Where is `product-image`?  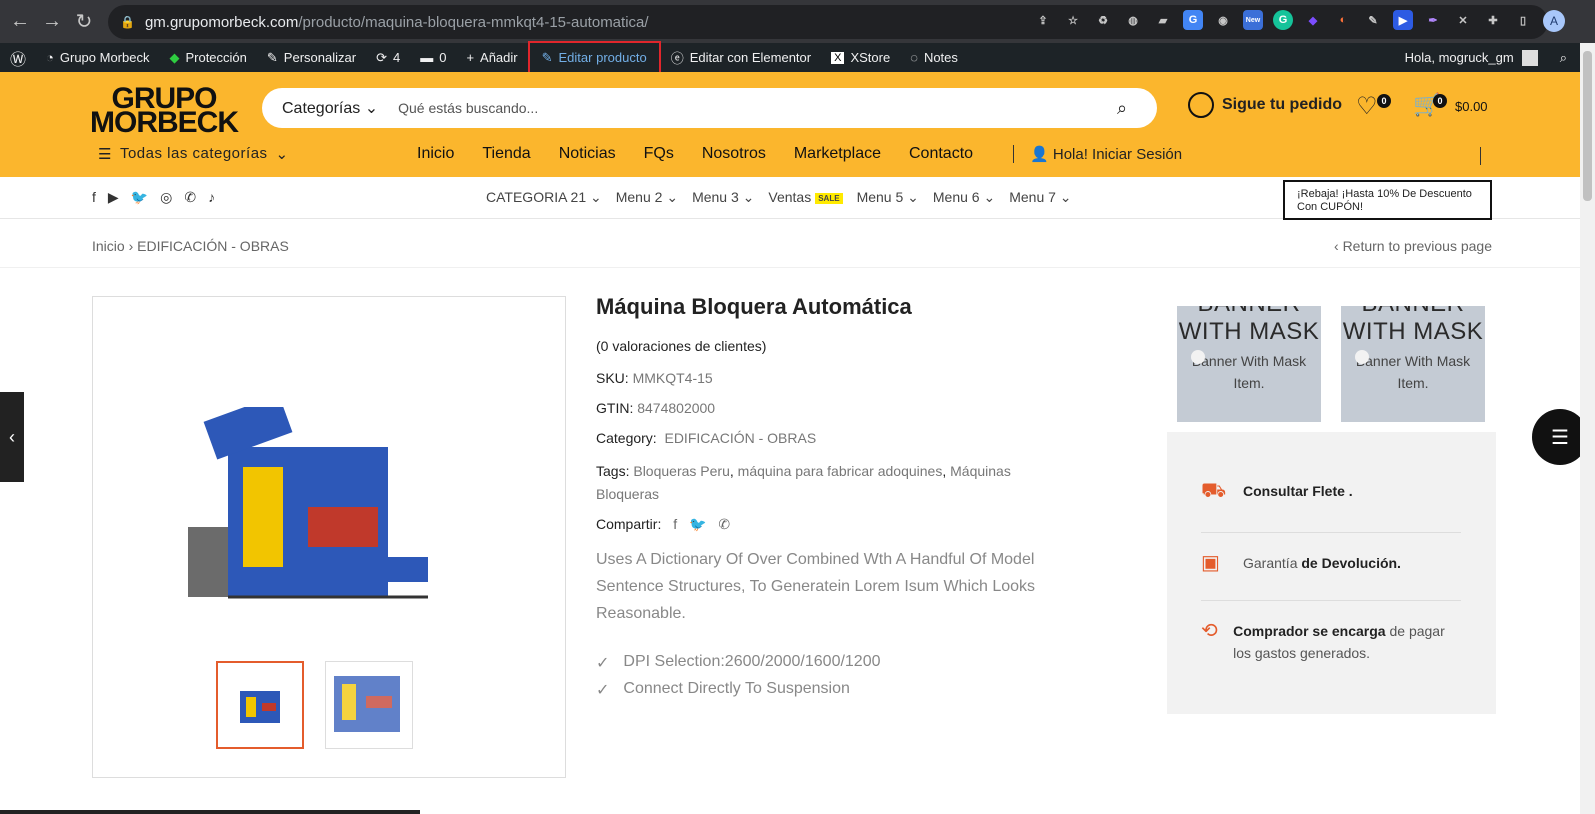 product-image is located at coordinates (310, 517).